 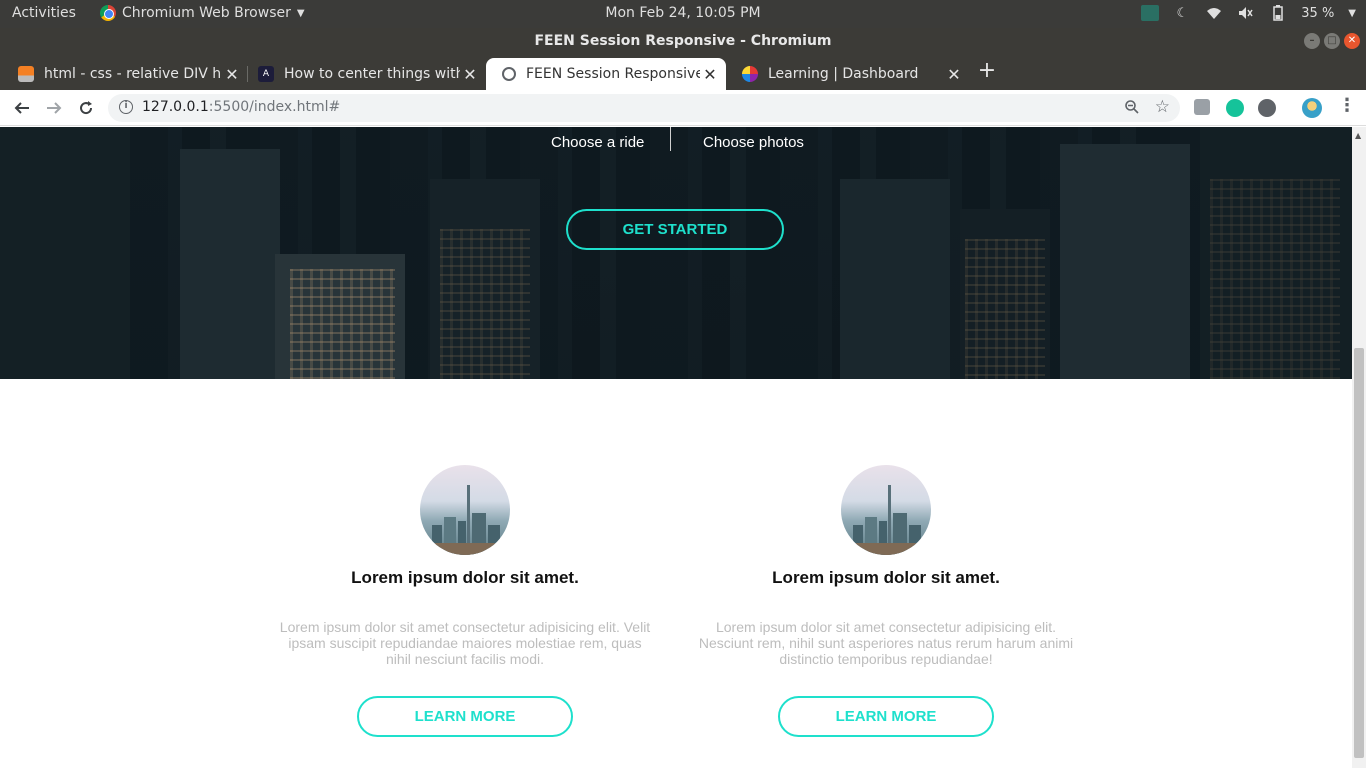 I want to click on chromium-icon, so click(x=108, y=13).